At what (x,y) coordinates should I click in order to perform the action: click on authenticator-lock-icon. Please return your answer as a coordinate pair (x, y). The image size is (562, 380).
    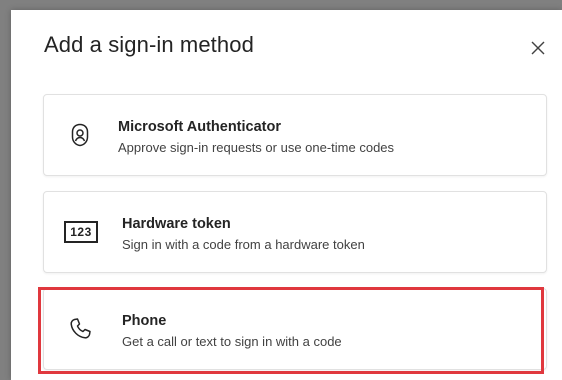
    Looking at the image, I should click on (80, 135).